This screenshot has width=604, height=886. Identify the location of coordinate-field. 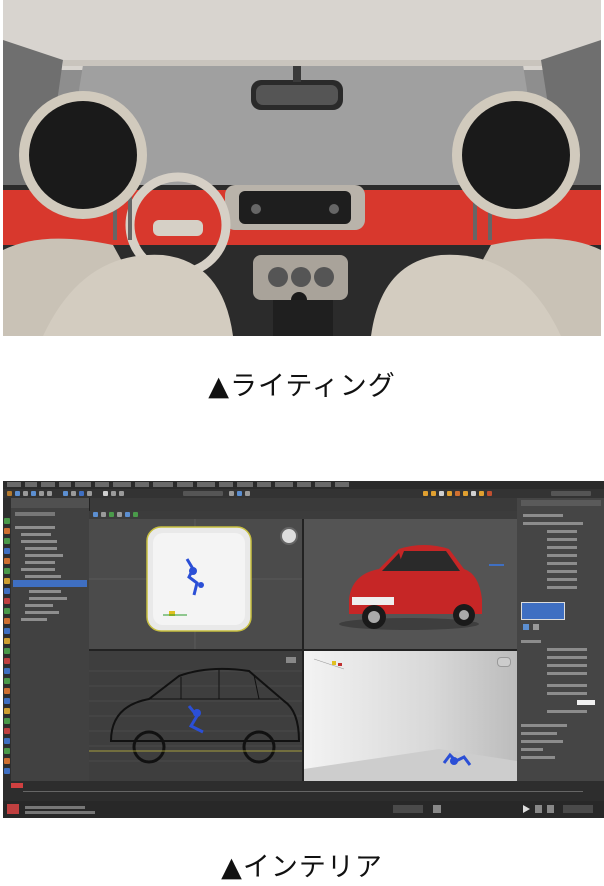
(408, 809).